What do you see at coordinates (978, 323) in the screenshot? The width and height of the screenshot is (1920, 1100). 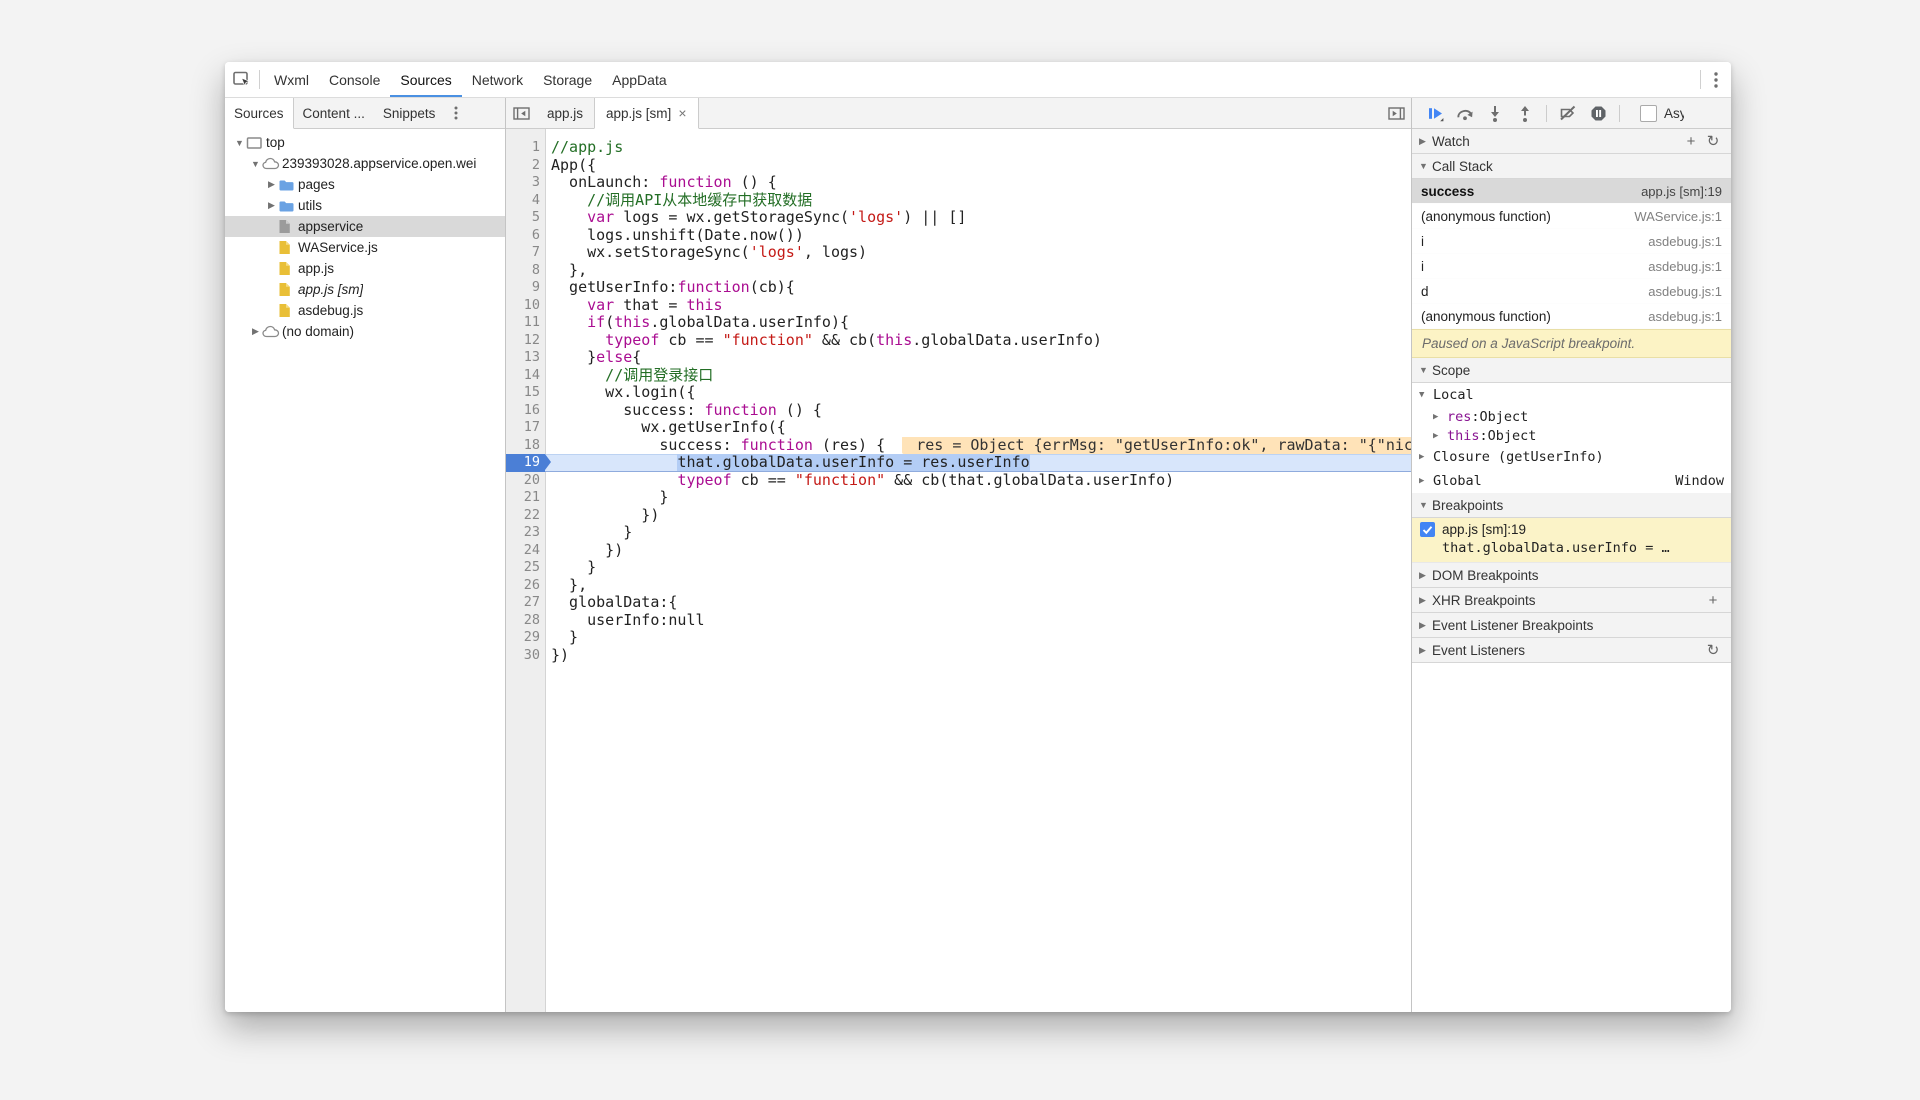 I see `code-line-text: if(this.globalData.userInfo){` at bounding box center [978, 323].